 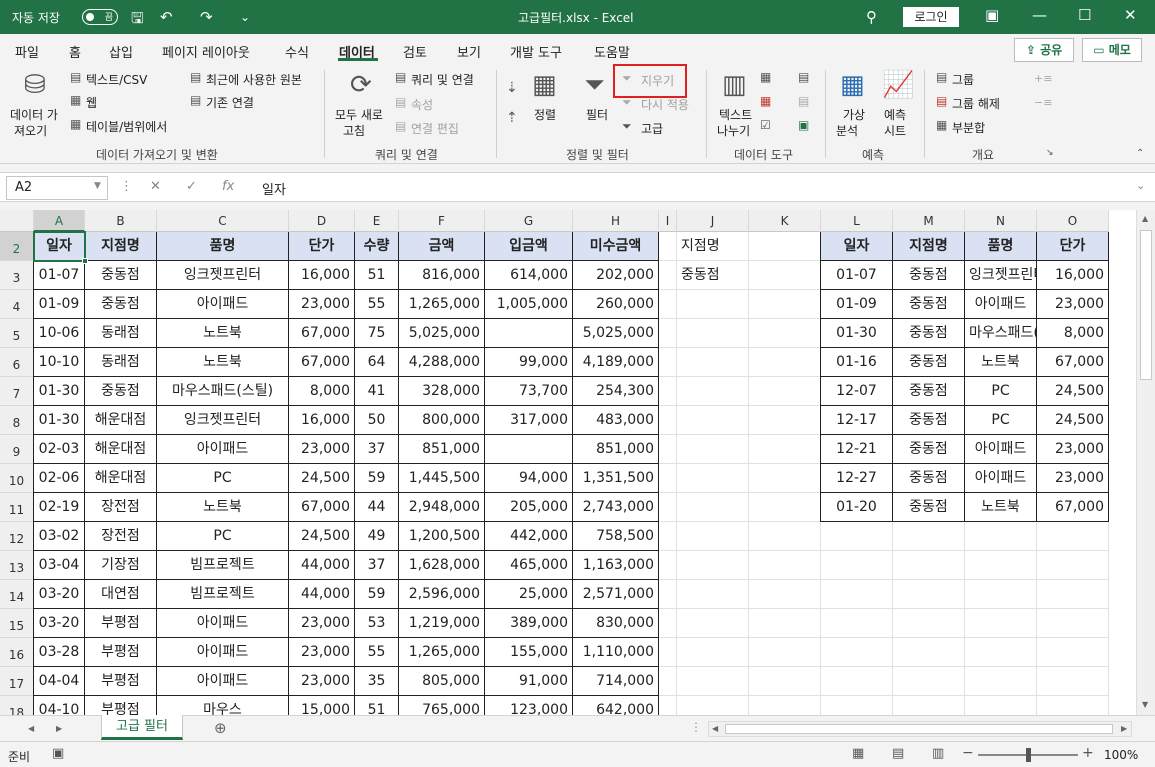 I want to click on table-cell: 851,000, so click(x=616, y=449).